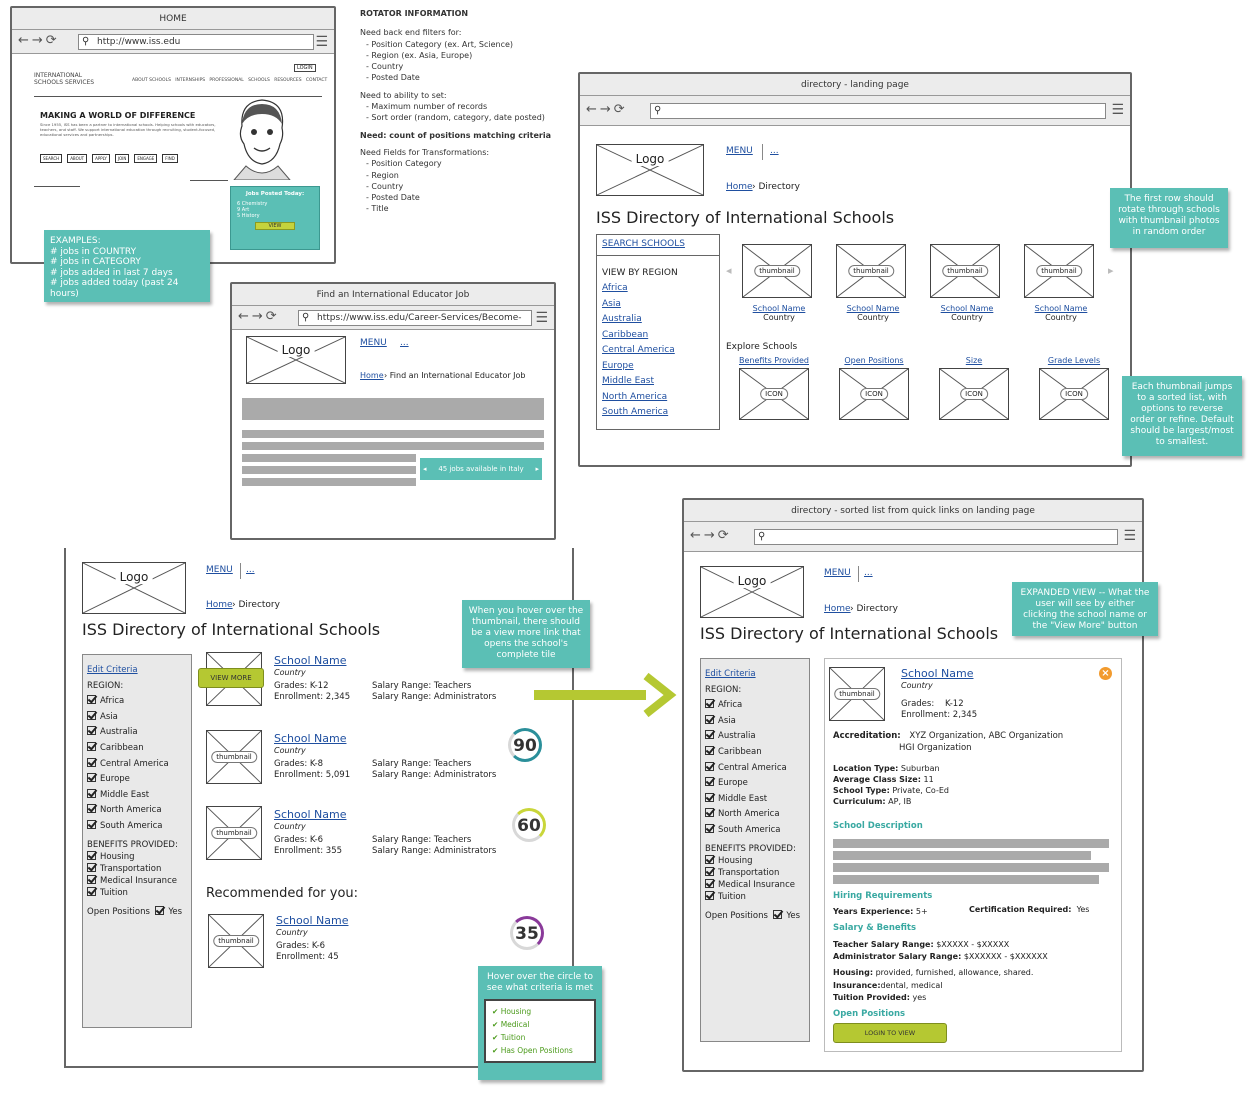  I want to click on edit-criteria-link: Edit Criteria, so click(137, 671).